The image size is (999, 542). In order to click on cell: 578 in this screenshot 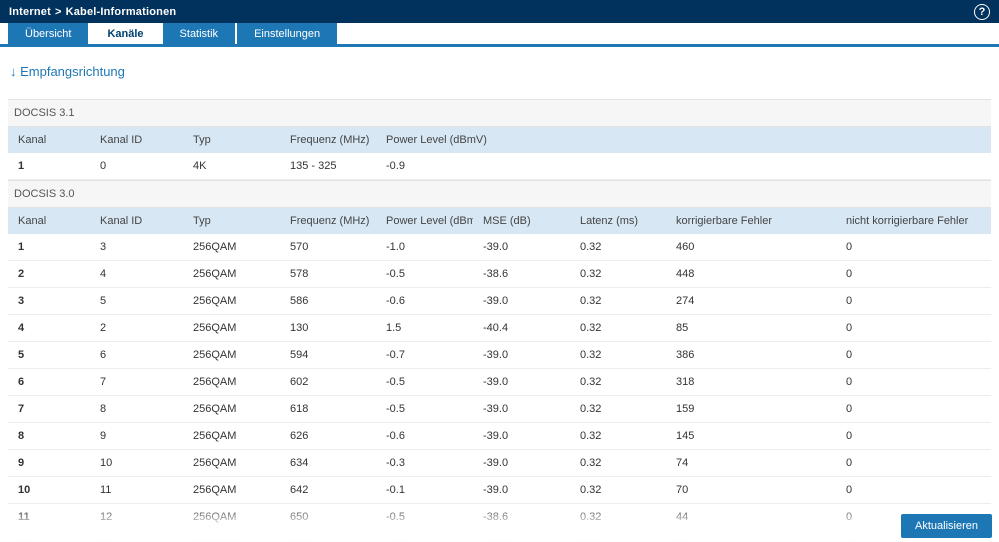, I will do `click(328, 274)`.